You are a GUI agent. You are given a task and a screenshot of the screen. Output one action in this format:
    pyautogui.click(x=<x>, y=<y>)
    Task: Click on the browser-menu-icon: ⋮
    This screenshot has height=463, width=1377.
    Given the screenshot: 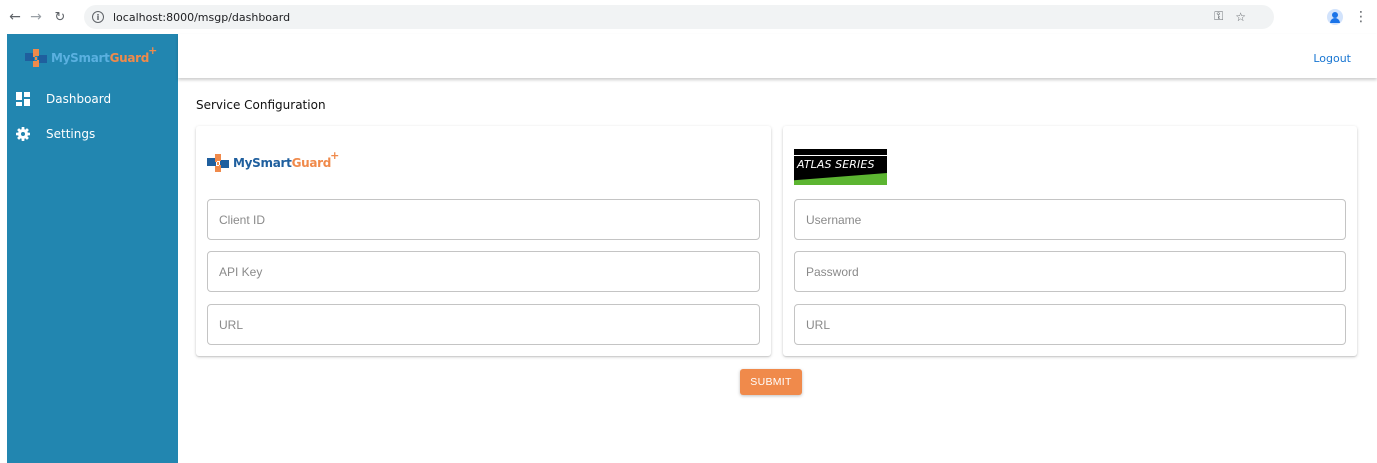 What is the action you would take?
    pyautogui.click(x=1361, y=17)
    